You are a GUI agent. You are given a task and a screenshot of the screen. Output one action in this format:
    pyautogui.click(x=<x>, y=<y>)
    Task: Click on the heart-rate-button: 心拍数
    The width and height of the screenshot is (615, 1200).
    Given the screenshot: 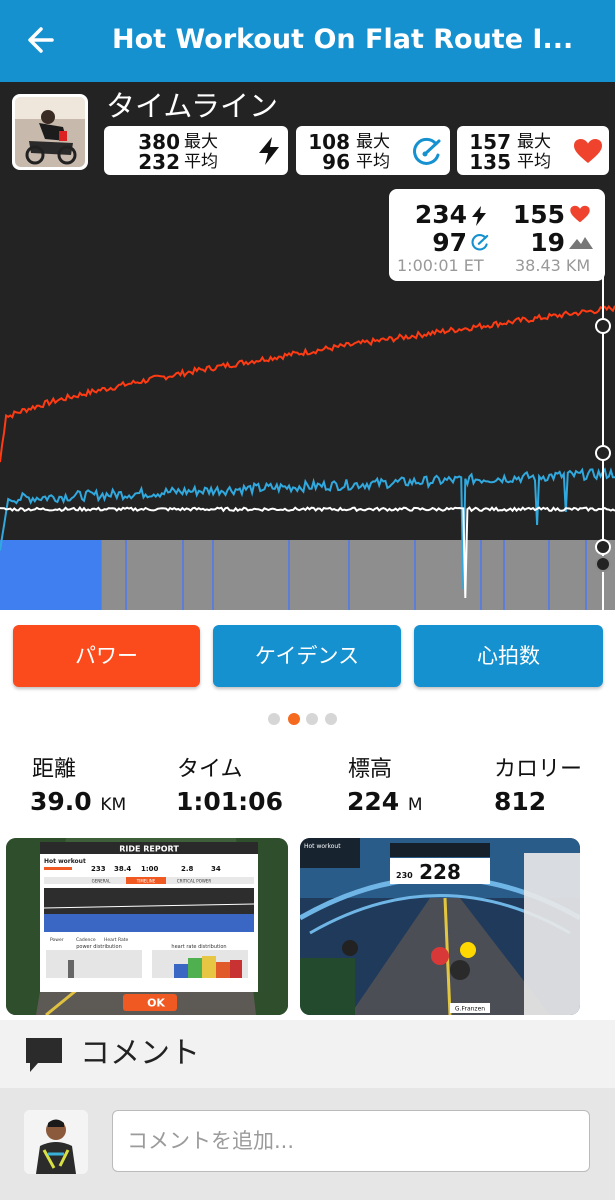 What is the action you would take?
    pyautogui.click(x=508, y=656)
    